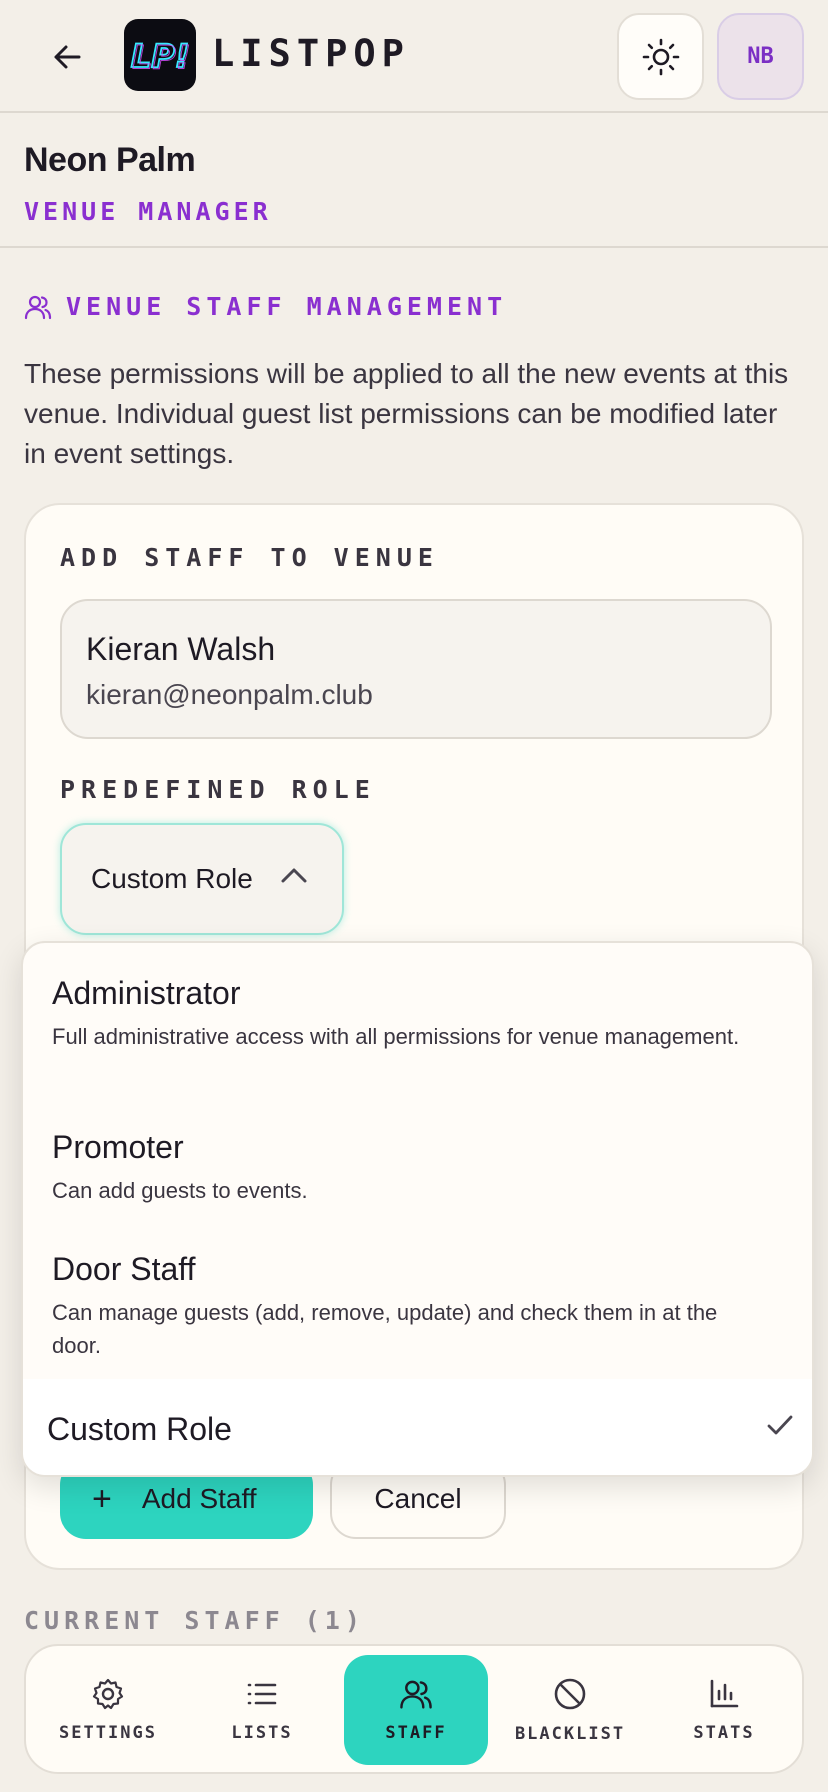  I want to click on role-select: Custom Role, so click(202, 879).